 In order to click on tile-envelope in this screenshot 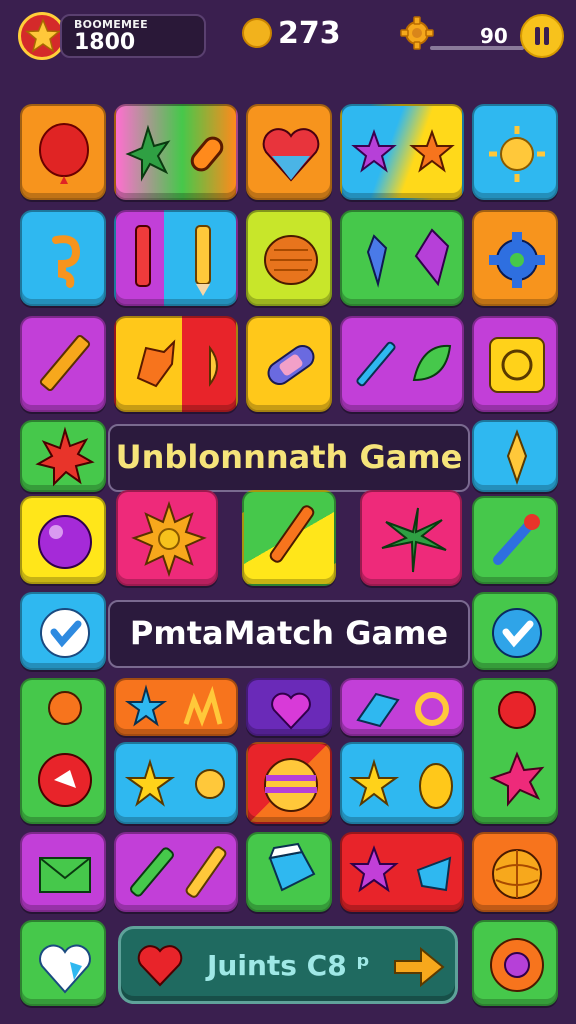, I will do `click(63, 872)`.